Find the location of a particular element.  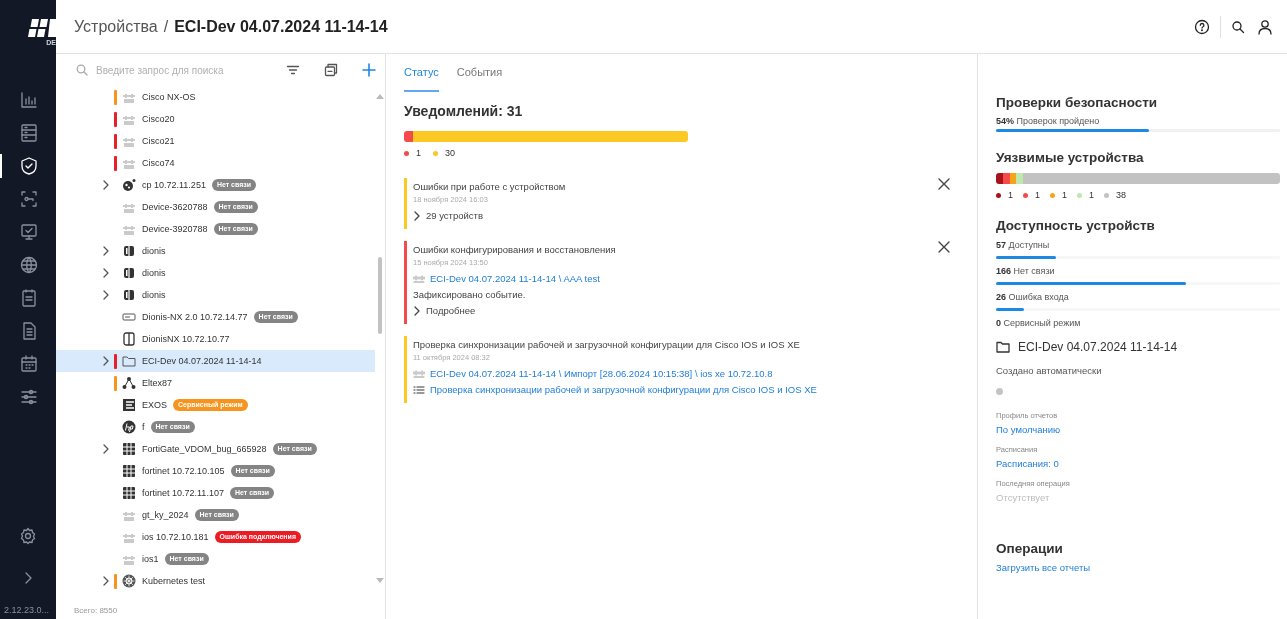

add-button is located at coordinates (369, 70).